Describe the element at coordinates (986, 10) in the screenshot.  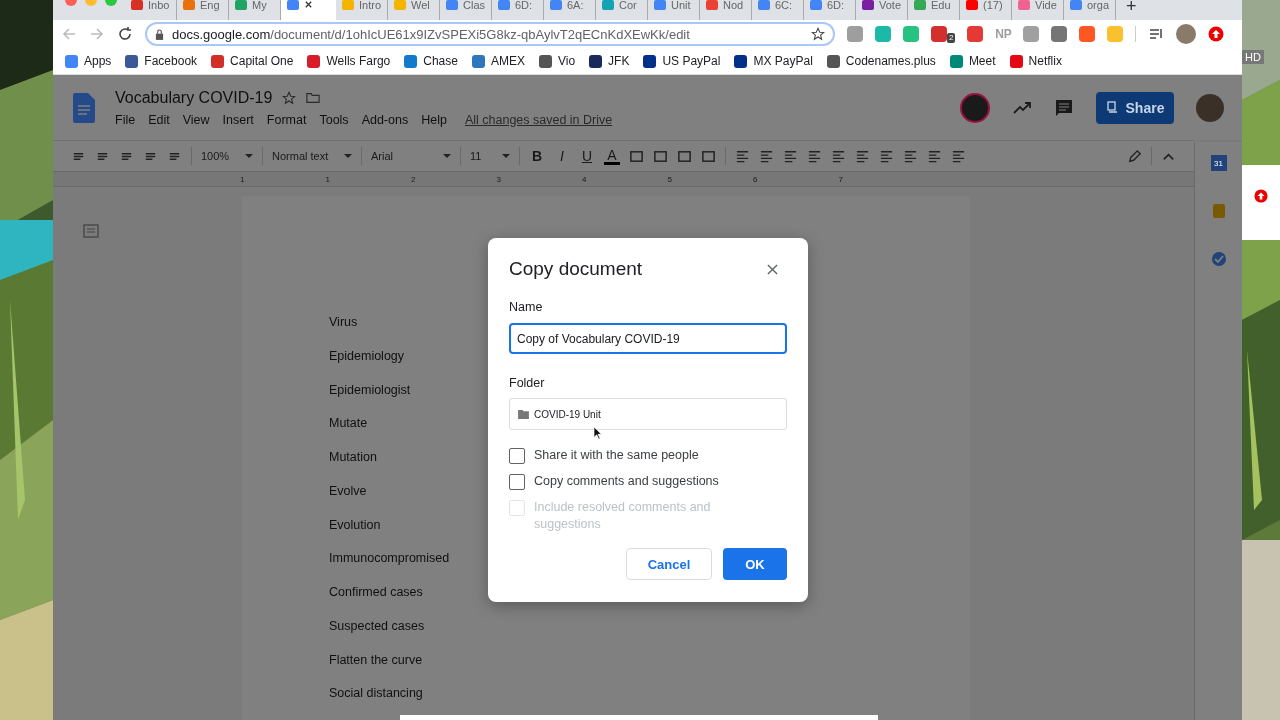
I see `browser-tab: (17)` at that location.